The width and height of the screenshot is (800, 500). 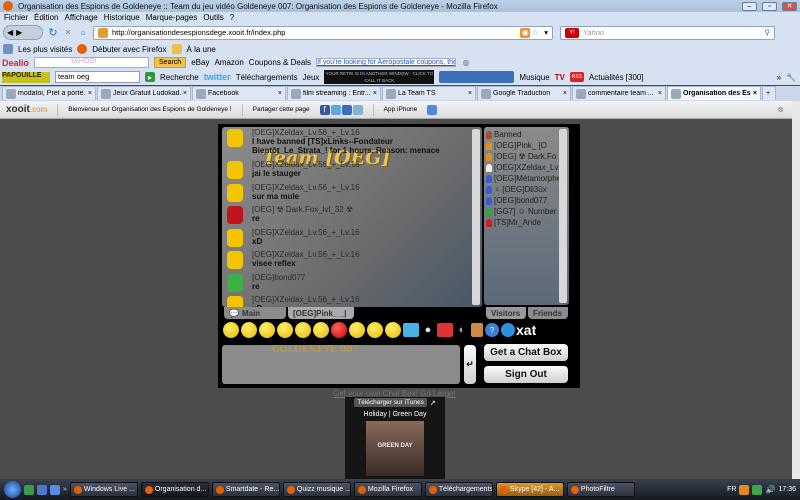 What do you see at coordinates (534, 77) in the screenshot?
I see `musique-button: Musique` at bounding box center [534, 77].